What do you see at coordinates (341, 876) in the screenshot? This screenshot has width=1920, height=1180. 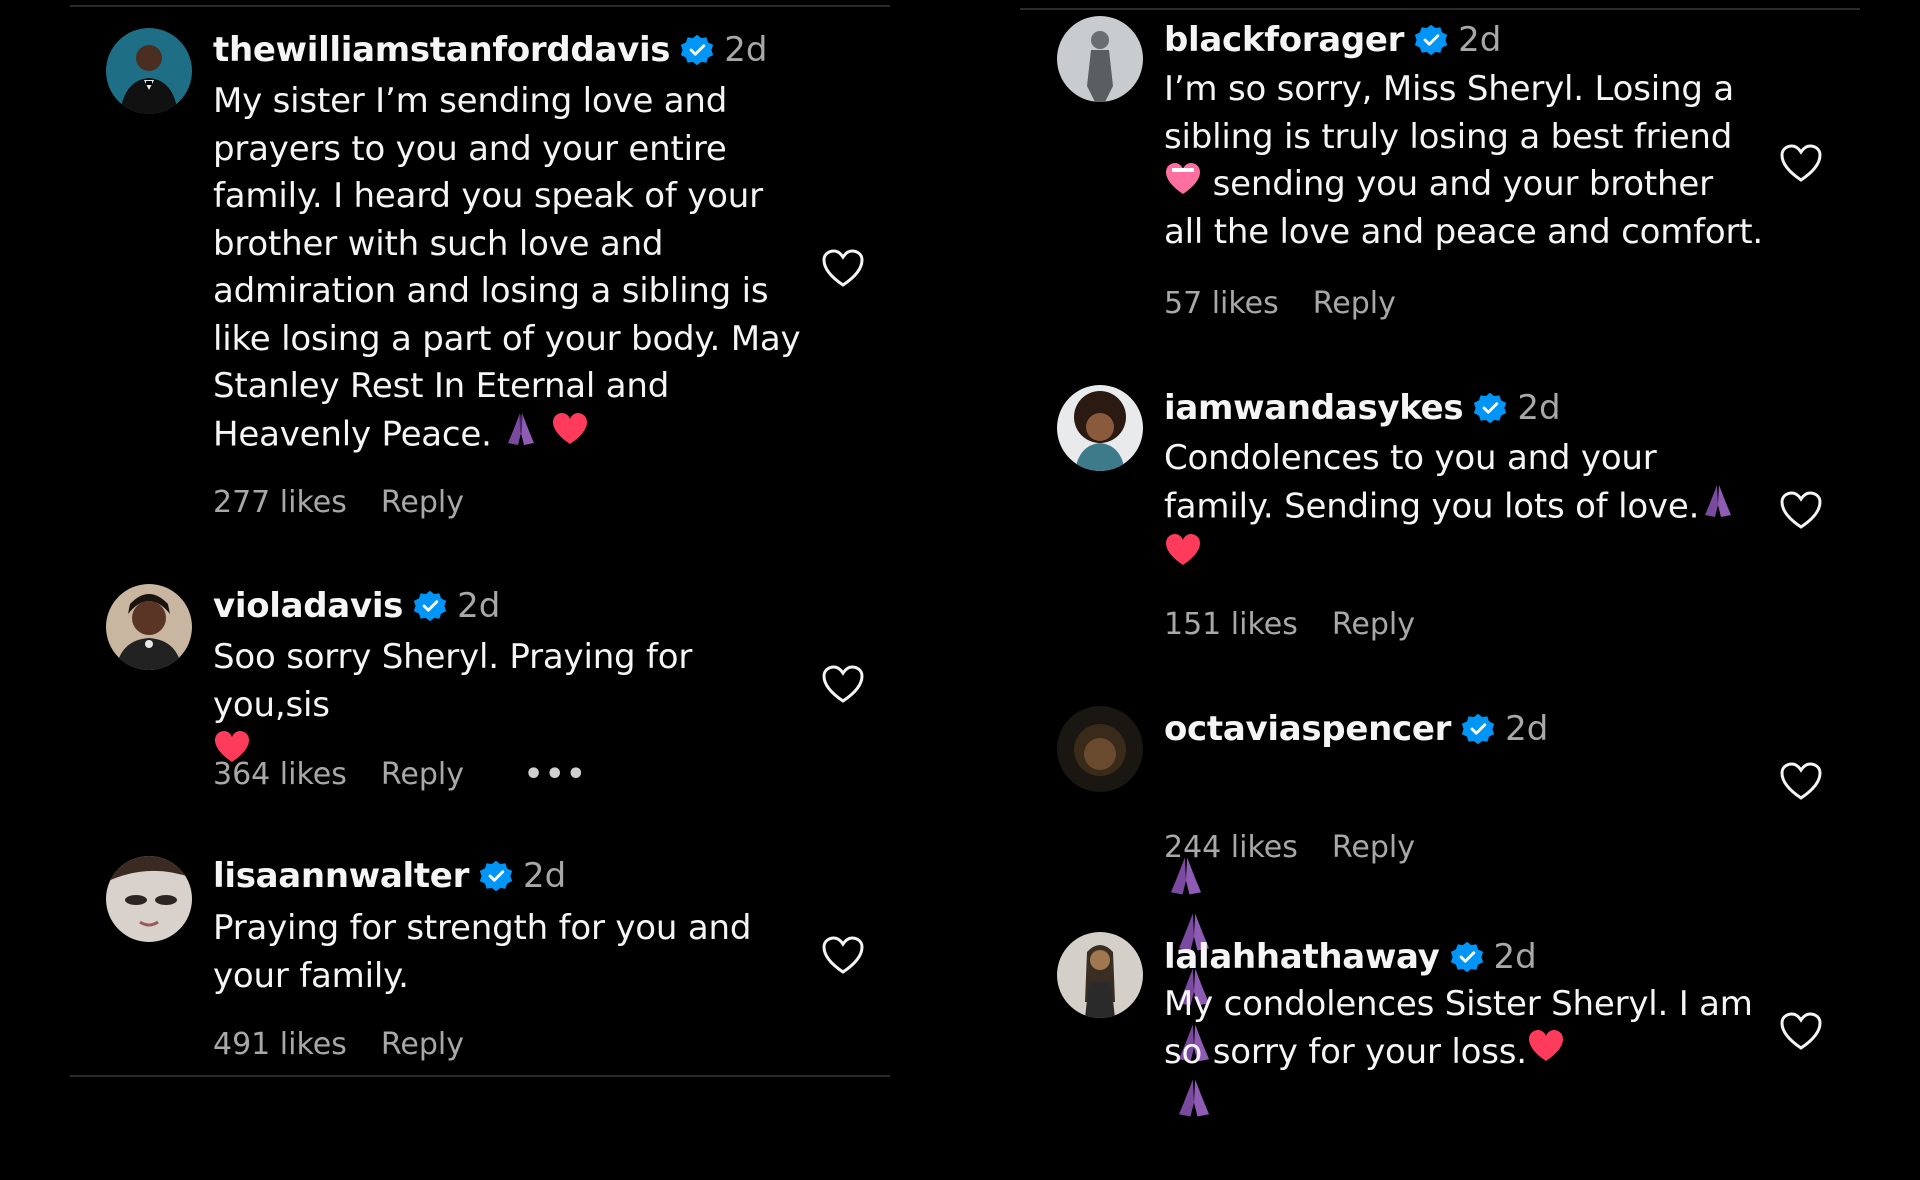 I see `username: lisaannwalter` at bounding box center [341, 876].